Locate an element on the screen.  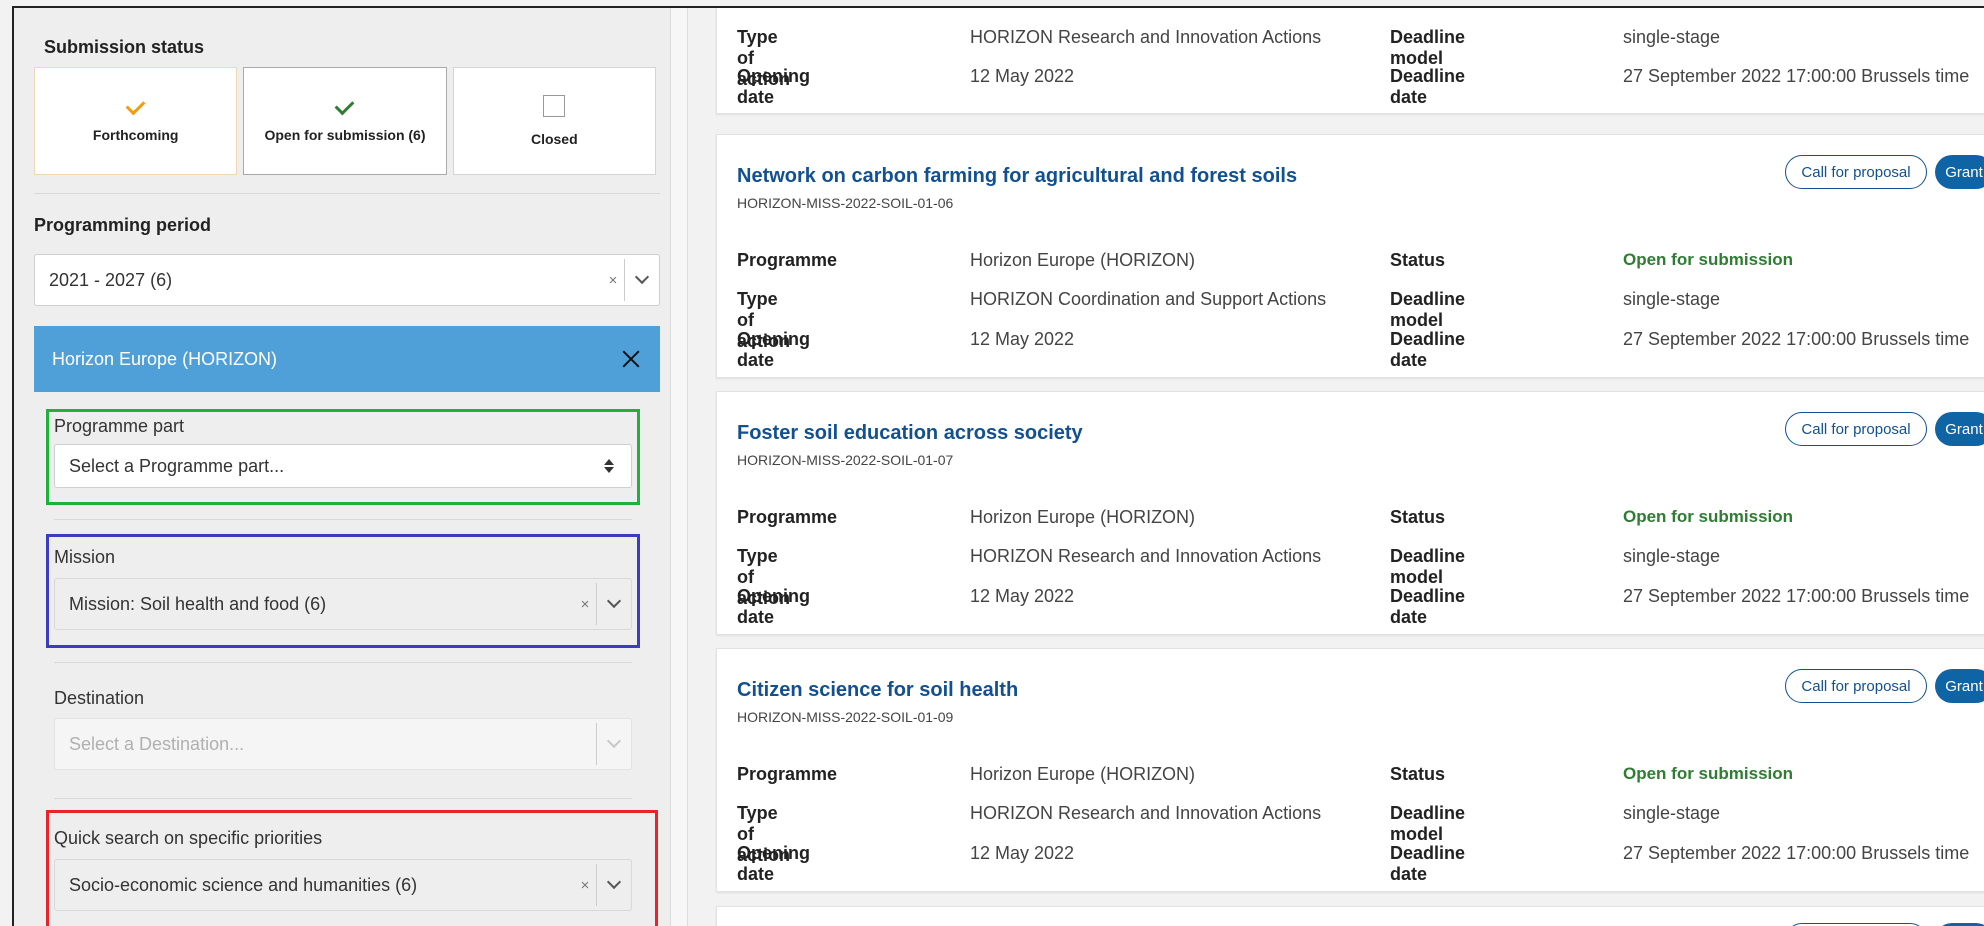
sort-arrows-icon is located at coordinates (609, 466).